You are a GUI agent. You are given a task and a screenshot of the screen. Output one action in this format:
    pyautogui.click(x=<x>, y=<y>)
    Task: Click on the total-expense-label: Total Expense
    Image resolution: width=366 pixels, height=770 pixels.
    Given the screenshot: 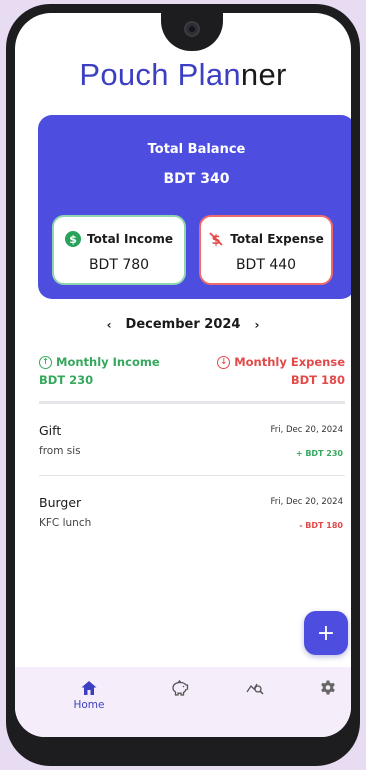 What is the action you would take?
    pyautogui.click(x=277, y=239)
    